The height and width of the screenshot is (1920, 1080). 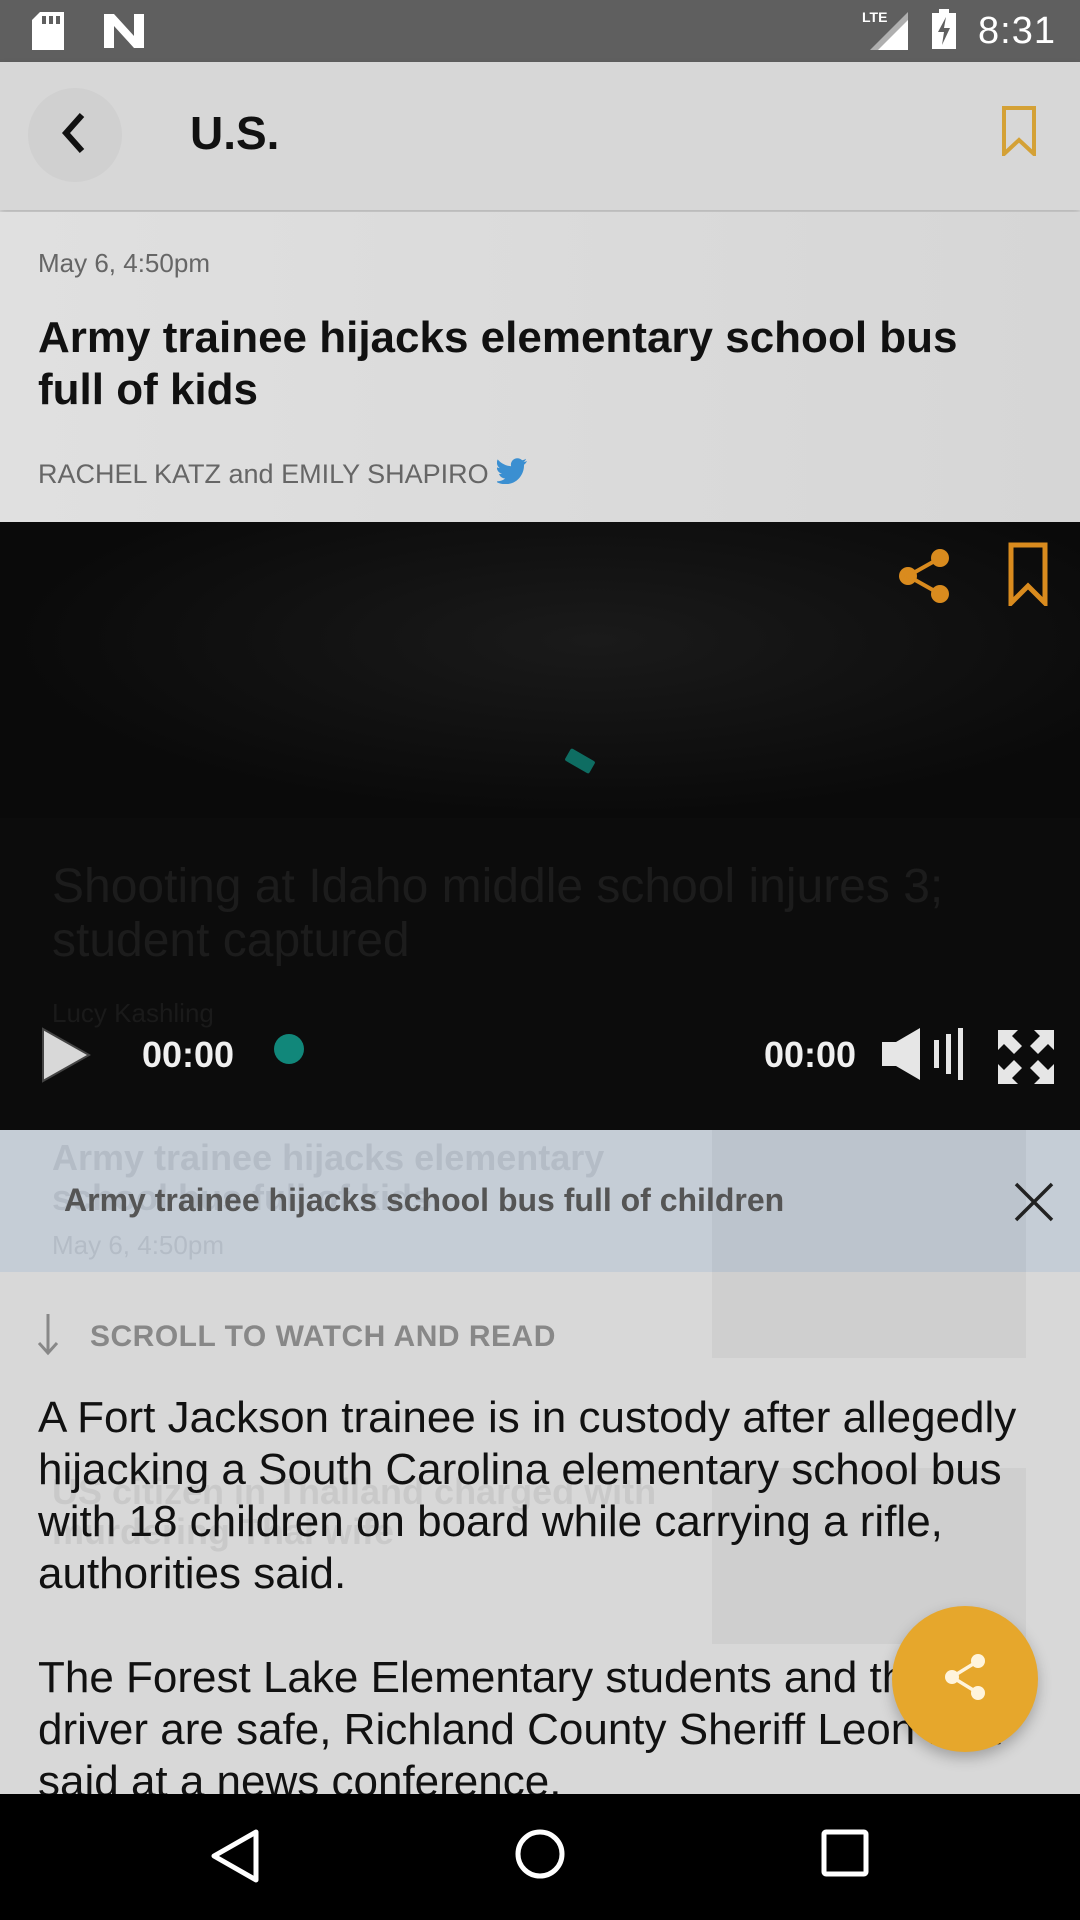 I want to click on video-bookmark-button, so click(x=1028, y=576).